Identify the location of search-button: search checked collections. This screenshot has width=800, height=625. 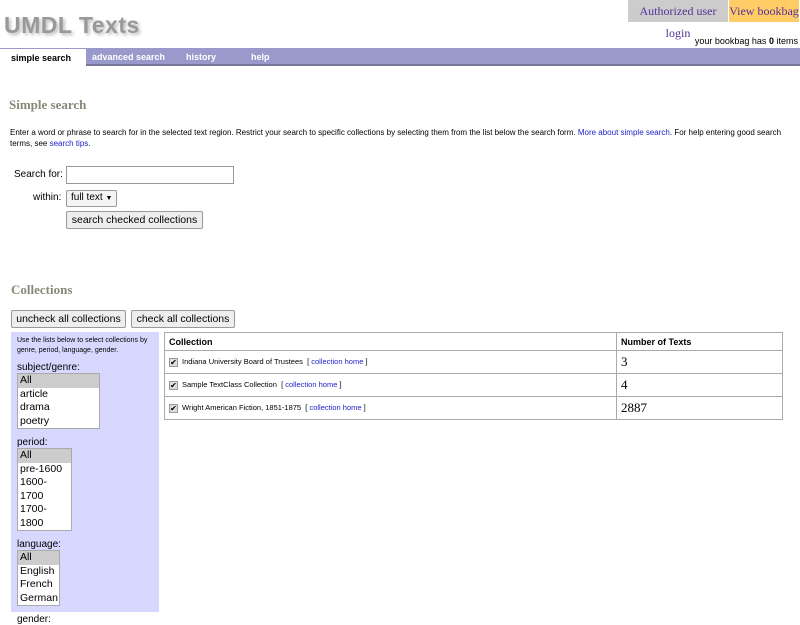
(134, 220).